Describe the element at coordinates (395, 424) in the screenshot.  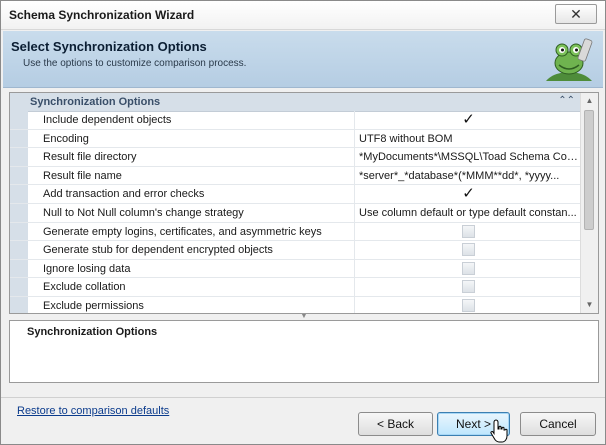
I see `back-button: < Back` at that location.